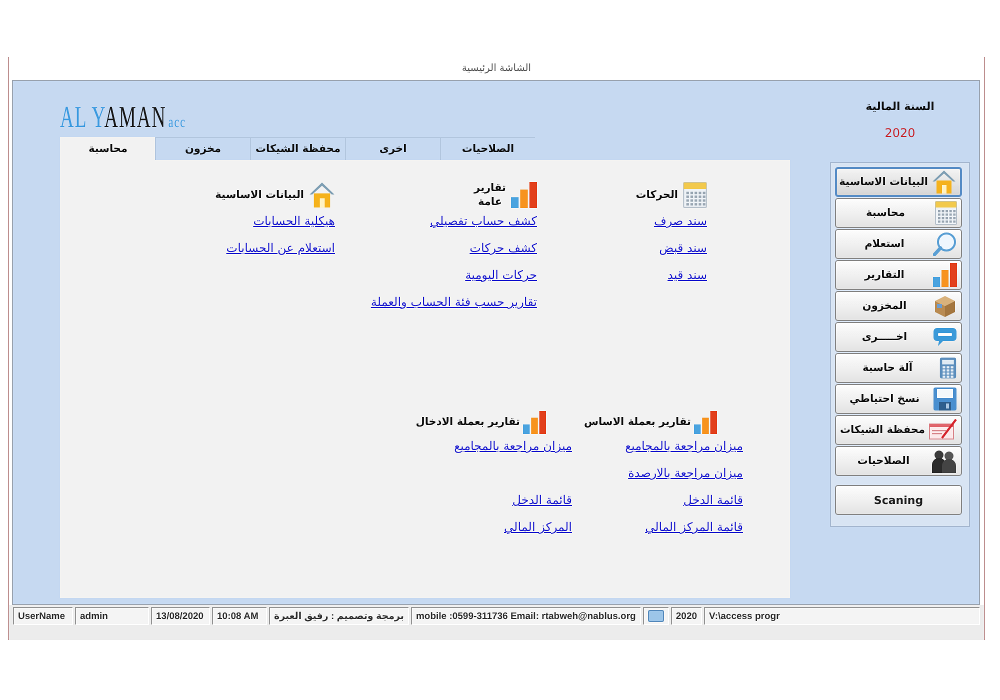 This screenshot has width=1000, height=700. Describe the element at coordinates (898, 306) in the screenshot. I see `nav-button: المخزون` at that location.